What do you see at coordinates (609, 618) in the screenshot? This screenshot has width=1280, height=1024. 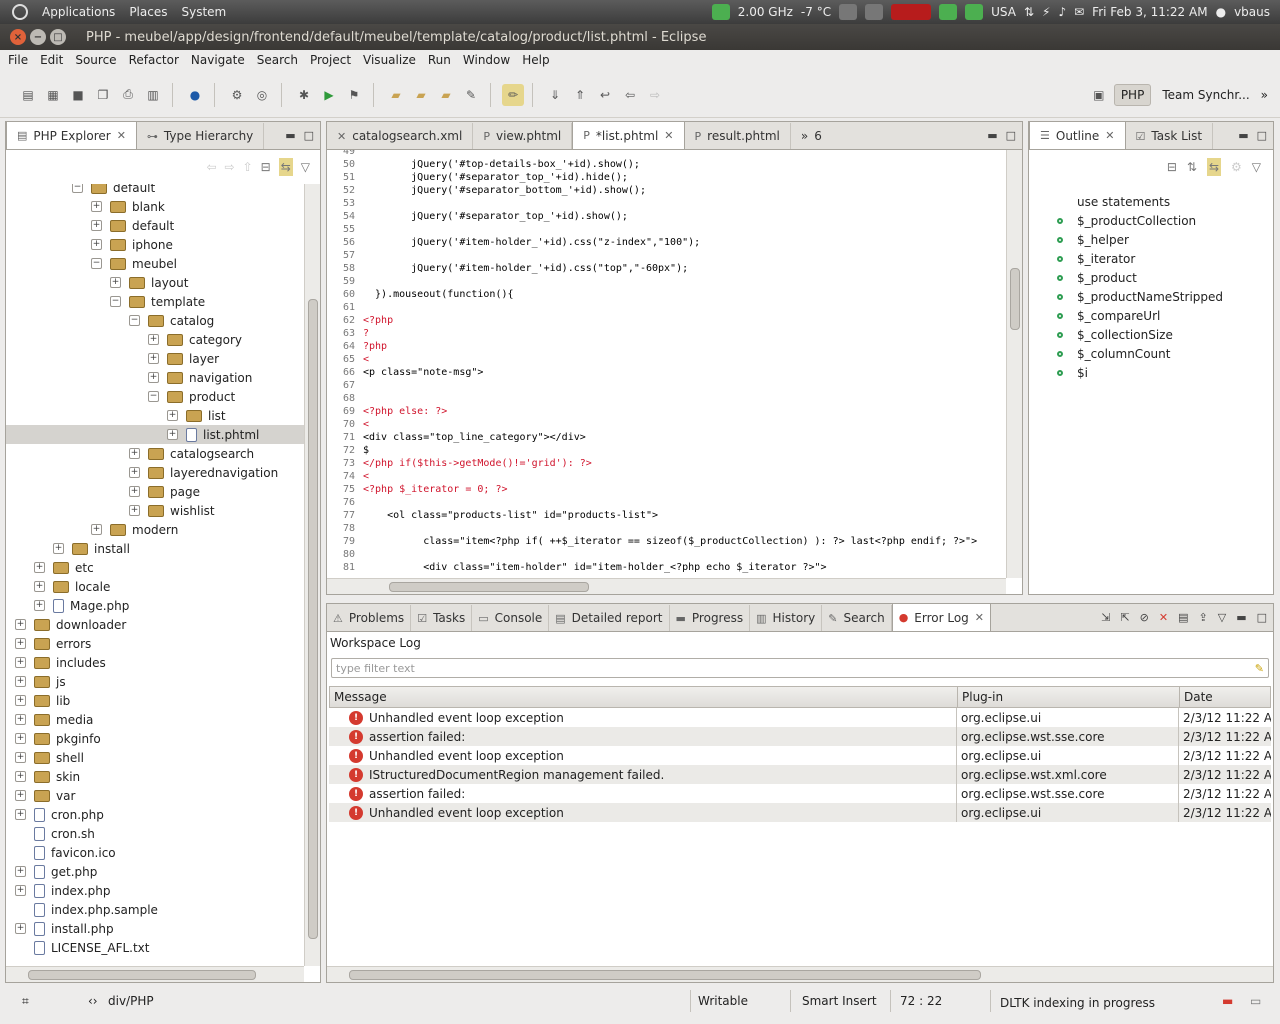 I see `tab-detailed-report: ▤ Detailed report` at bounding box center [609, 618].